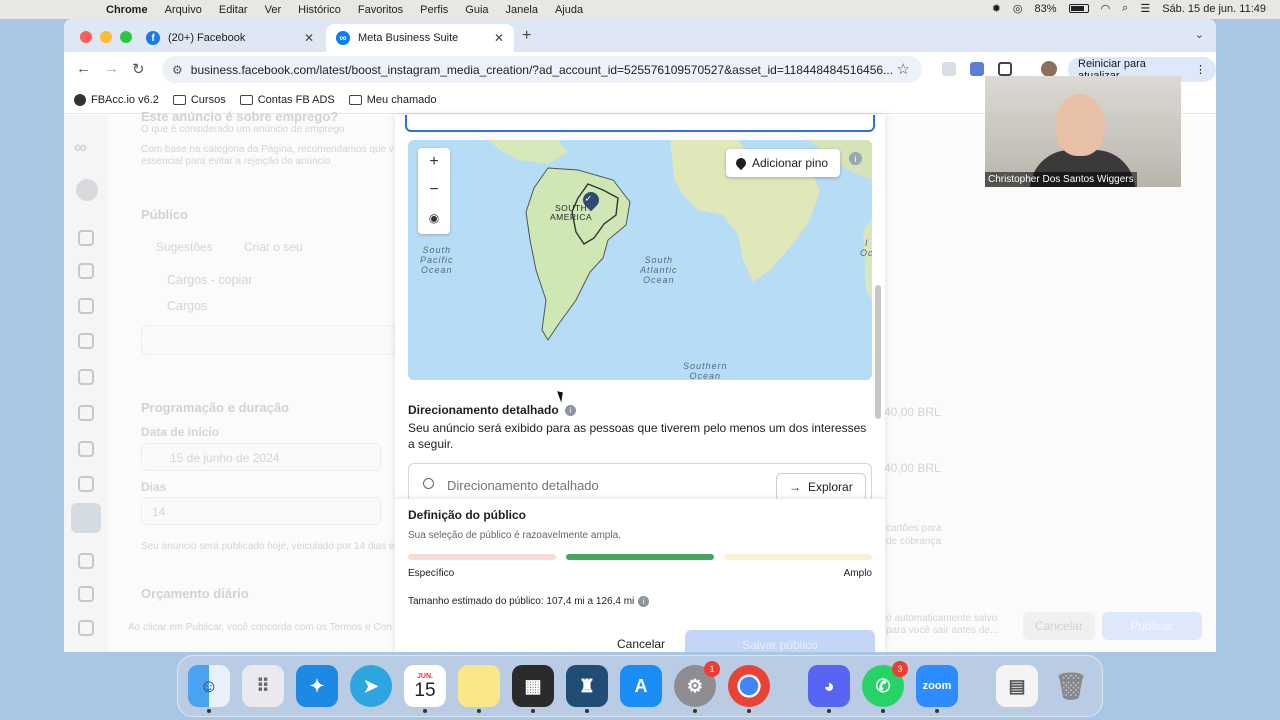 The height and width of the screenshot is (720, 1280). I want to click on add-pin-button: Adicionar pino, so click(783, 163).